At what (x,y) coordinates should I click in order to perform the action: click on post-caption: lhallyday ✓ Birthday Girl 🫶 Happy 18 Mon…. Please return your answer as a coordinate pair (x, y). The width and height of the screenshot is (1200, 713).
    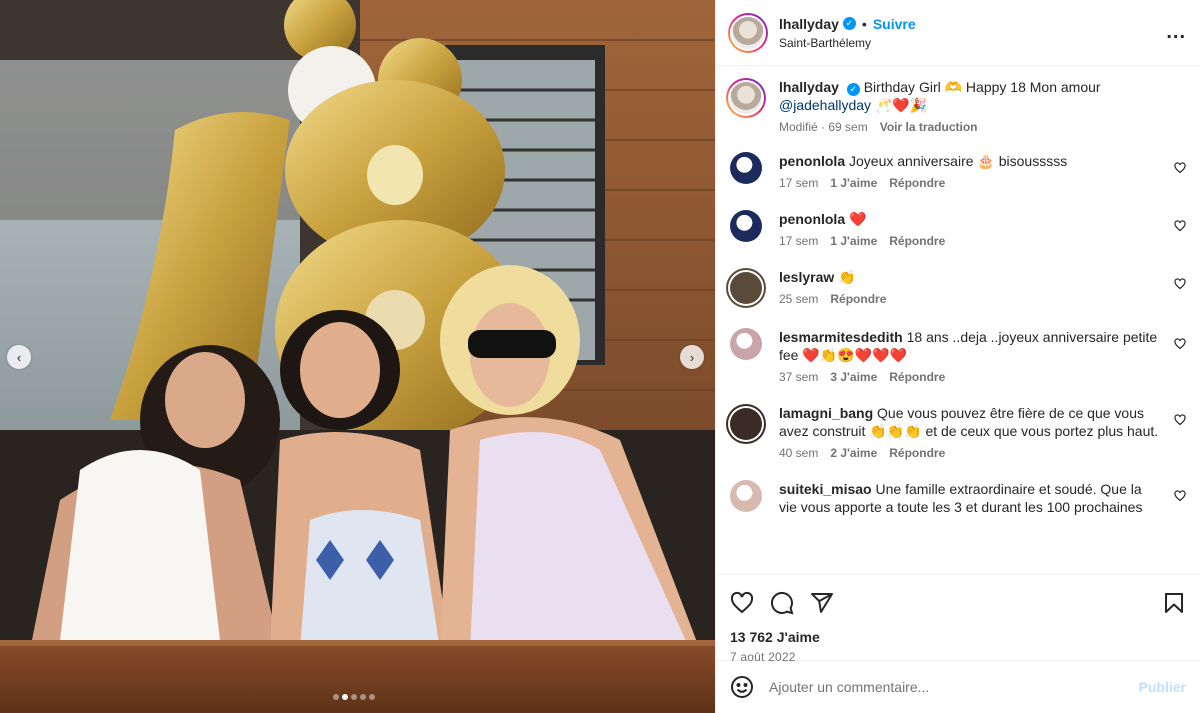
    Looking at the image, I should click on (956, 106).